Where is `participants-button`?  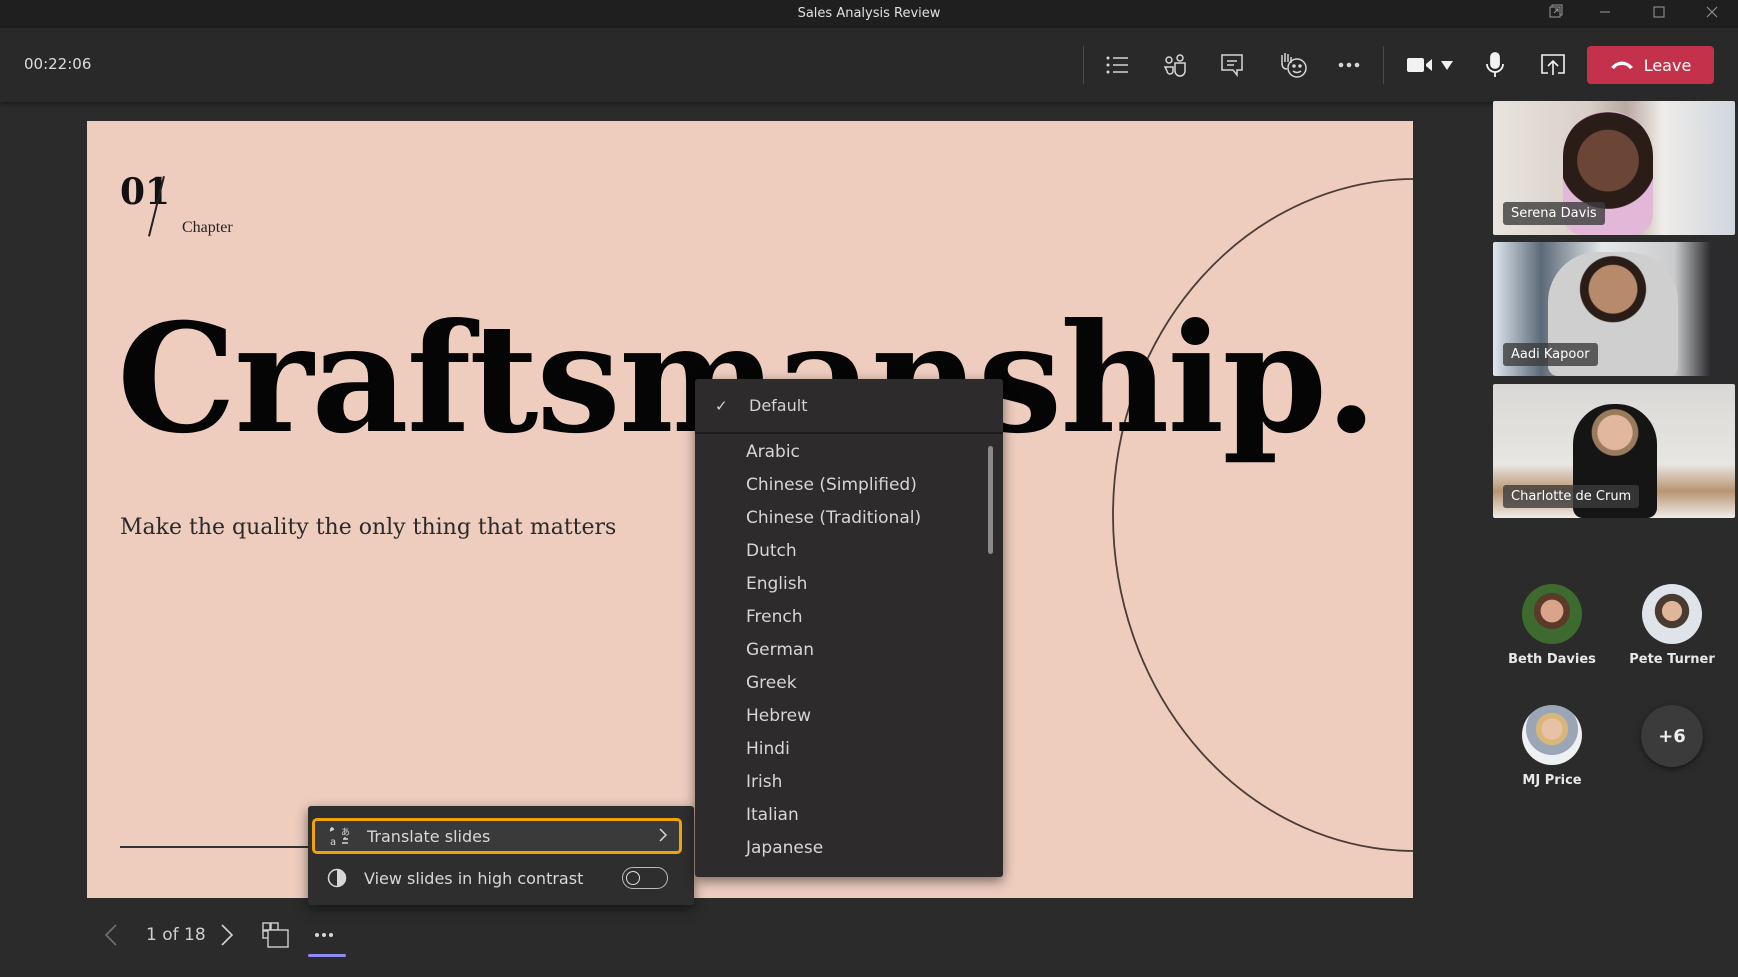
participants-button is located at coordinates (1175, 65).